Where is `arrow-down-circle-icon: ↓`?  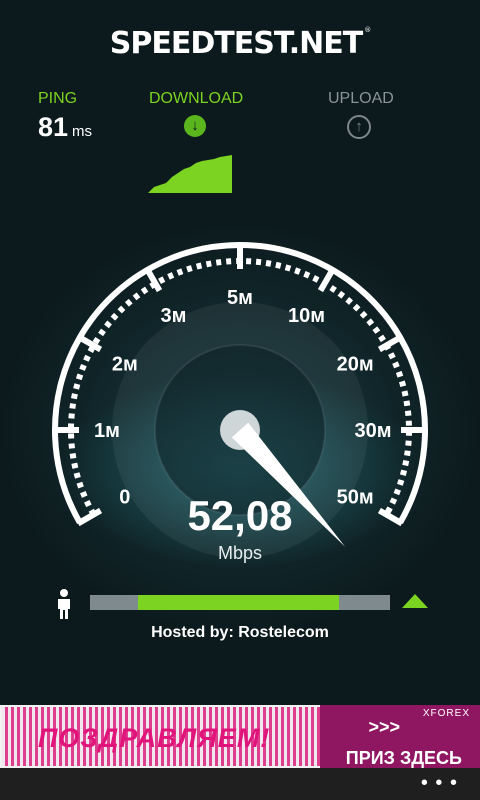 arrow-down-circle-icon: ↓ is located at coordinates (195, 126).